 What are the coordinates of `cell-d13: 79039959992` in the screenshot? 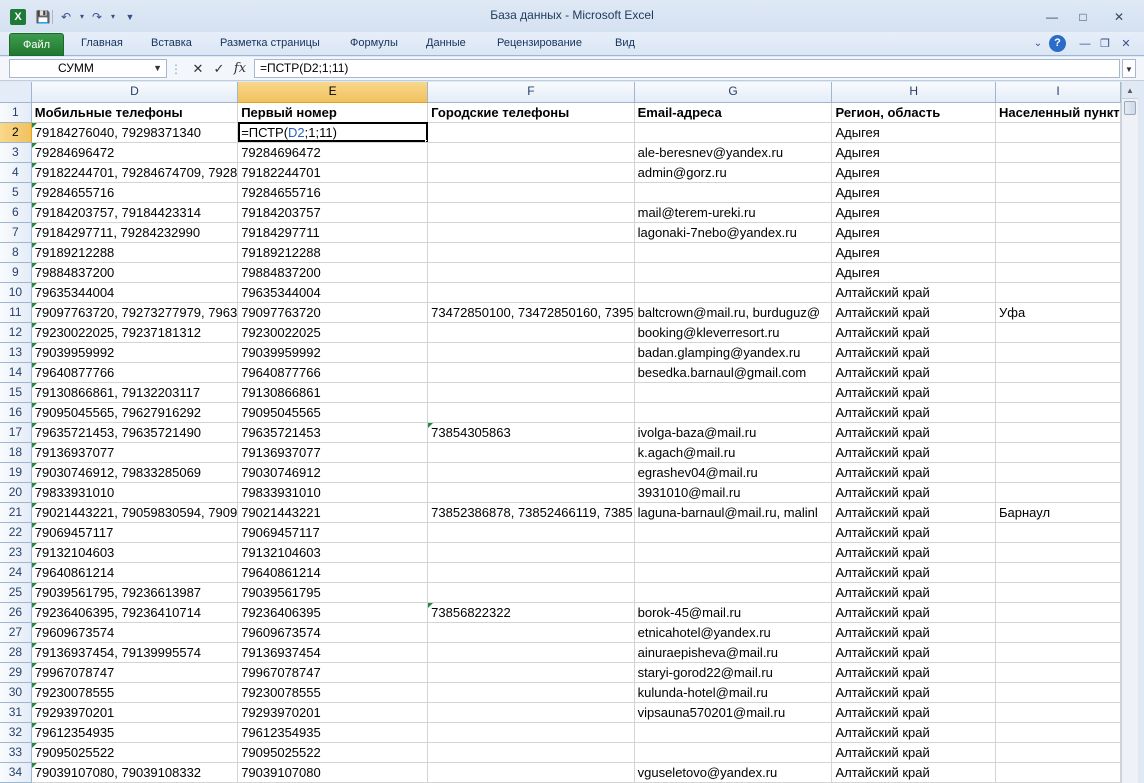 It's located at (135, 352).